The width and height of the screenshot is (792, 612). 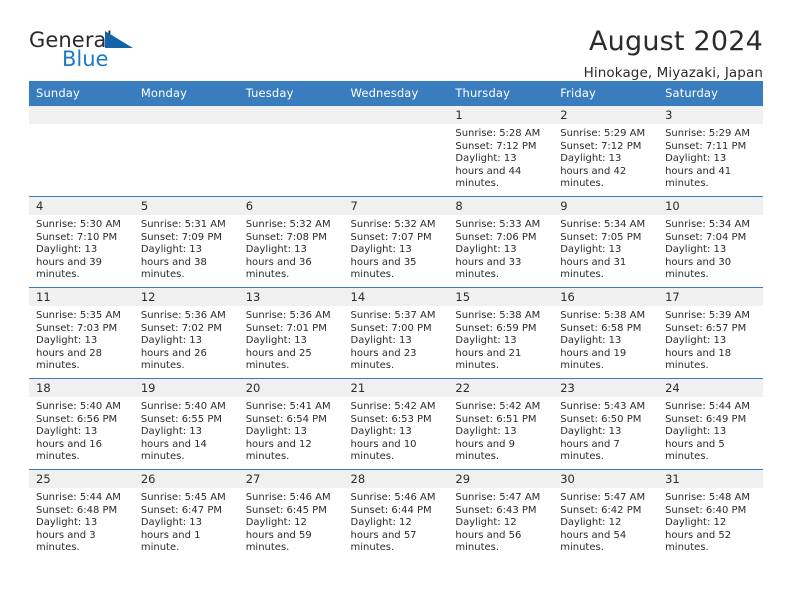 What do you see at coordinates (593, 353) in the screenshot?
I see `daylight-text: Daylight: 13 hours and 19 minutes.` at bounding box center [593, 353].